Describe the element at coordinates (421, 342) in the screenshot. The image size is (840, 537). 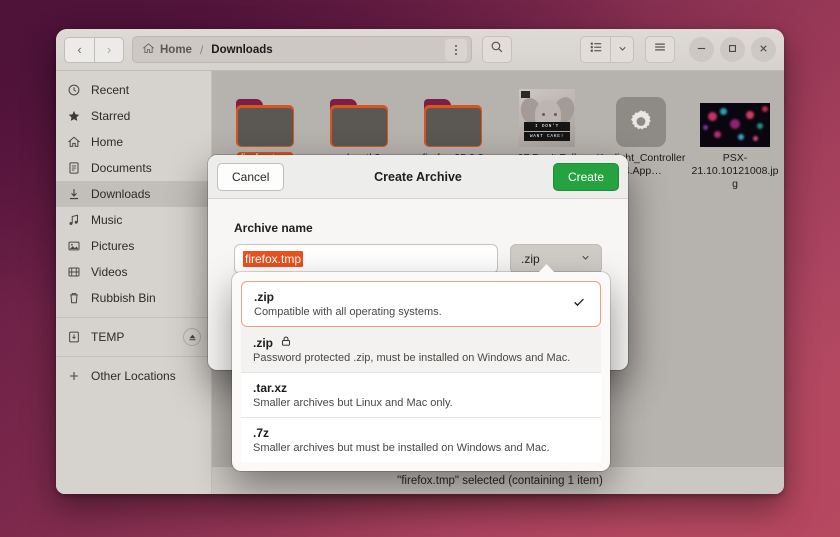
I see `option-title: .zip` at that location.